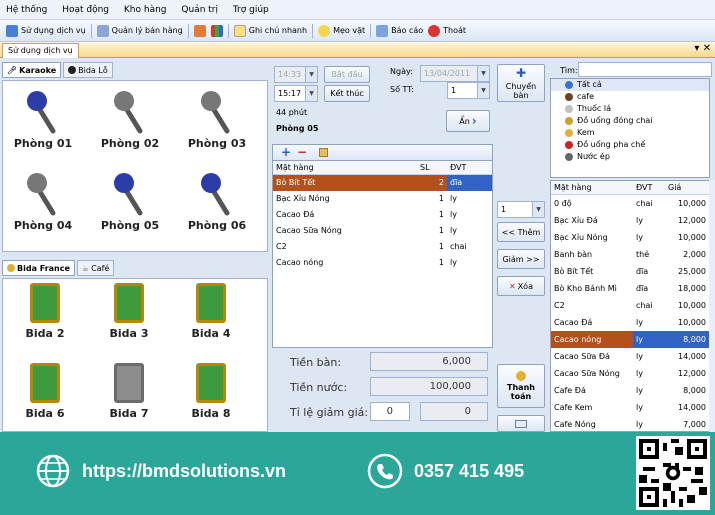 The height and width of the screenshot is (515, 715). I want to click on table-row: Bò Bít Tết 2 đĩa, so click(382, 182).